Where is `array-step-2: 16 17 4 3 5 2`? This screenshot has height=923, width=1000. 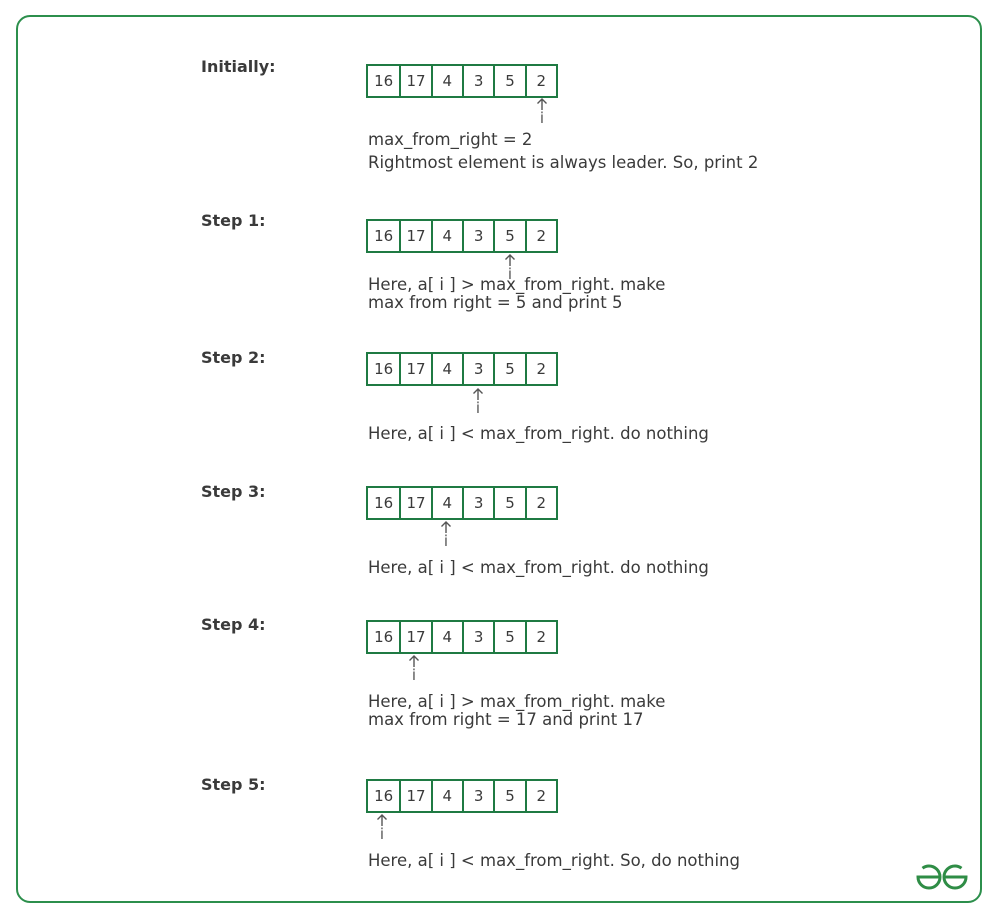
array-step-2: 16 17 4 3 5 2 is located at coordinates (462, 369).